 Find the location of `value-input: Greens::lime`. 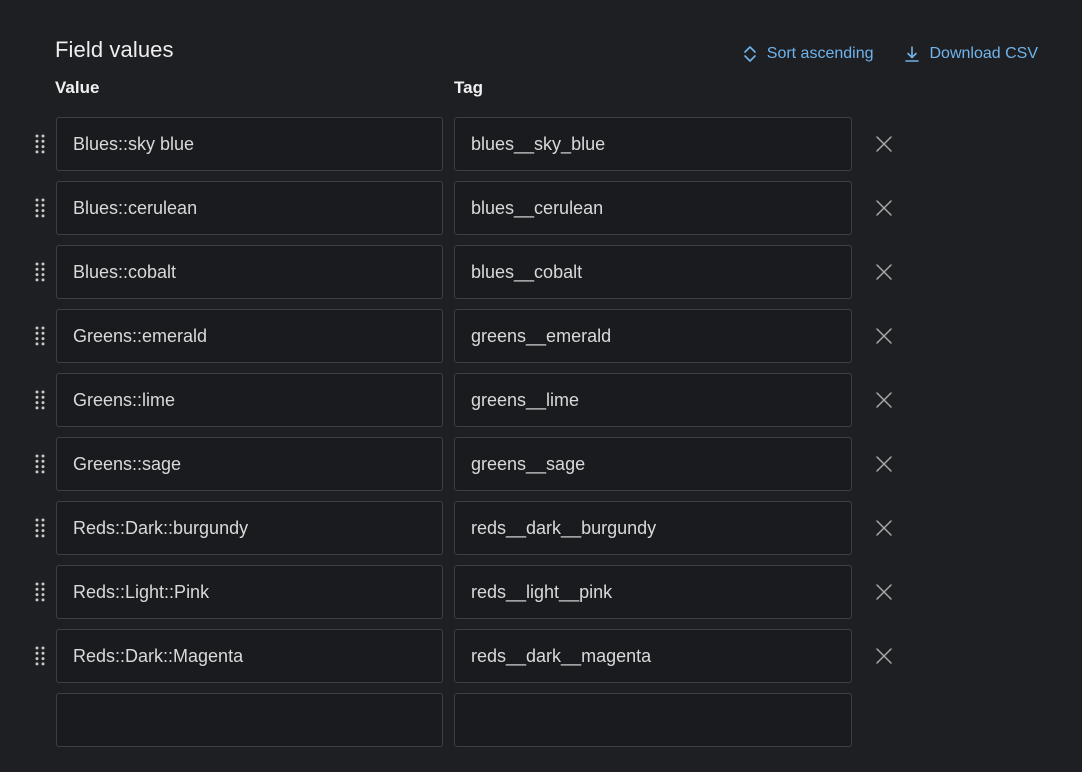

value-input: Greens::lime is located at coordinates (249, 400).